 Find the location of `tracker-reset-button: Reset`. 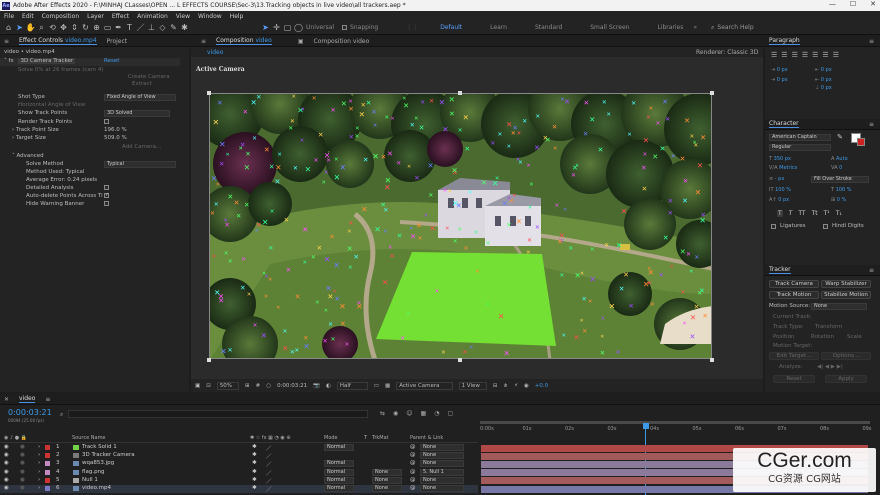

tracker-reset-button: Reset is located at coordinates (794, 379).